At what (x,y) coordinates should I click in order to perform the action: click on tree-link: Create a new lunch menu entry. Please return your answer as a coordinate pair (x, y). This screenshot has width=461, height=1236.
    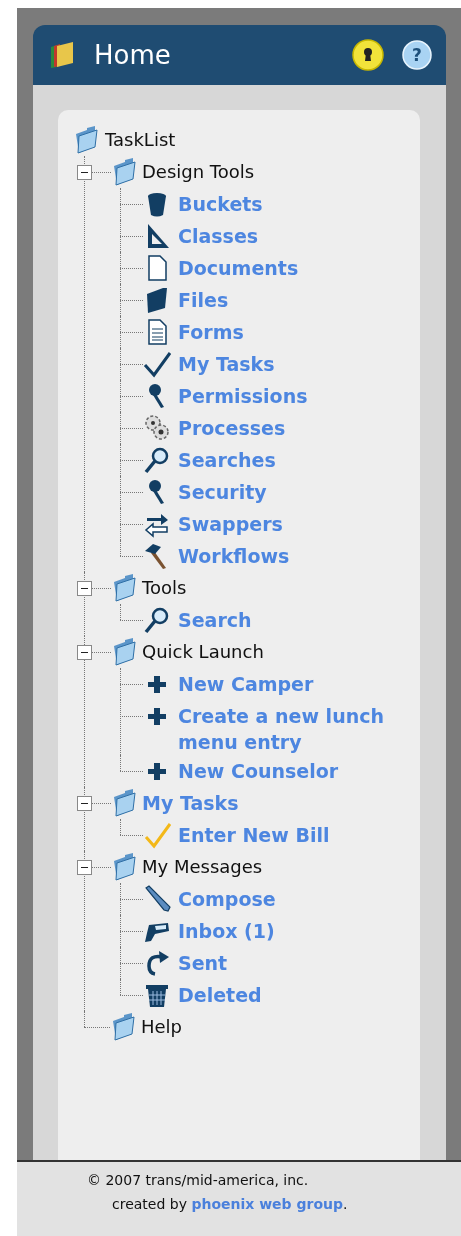
    Looking at the image, I should click on (294, 727).